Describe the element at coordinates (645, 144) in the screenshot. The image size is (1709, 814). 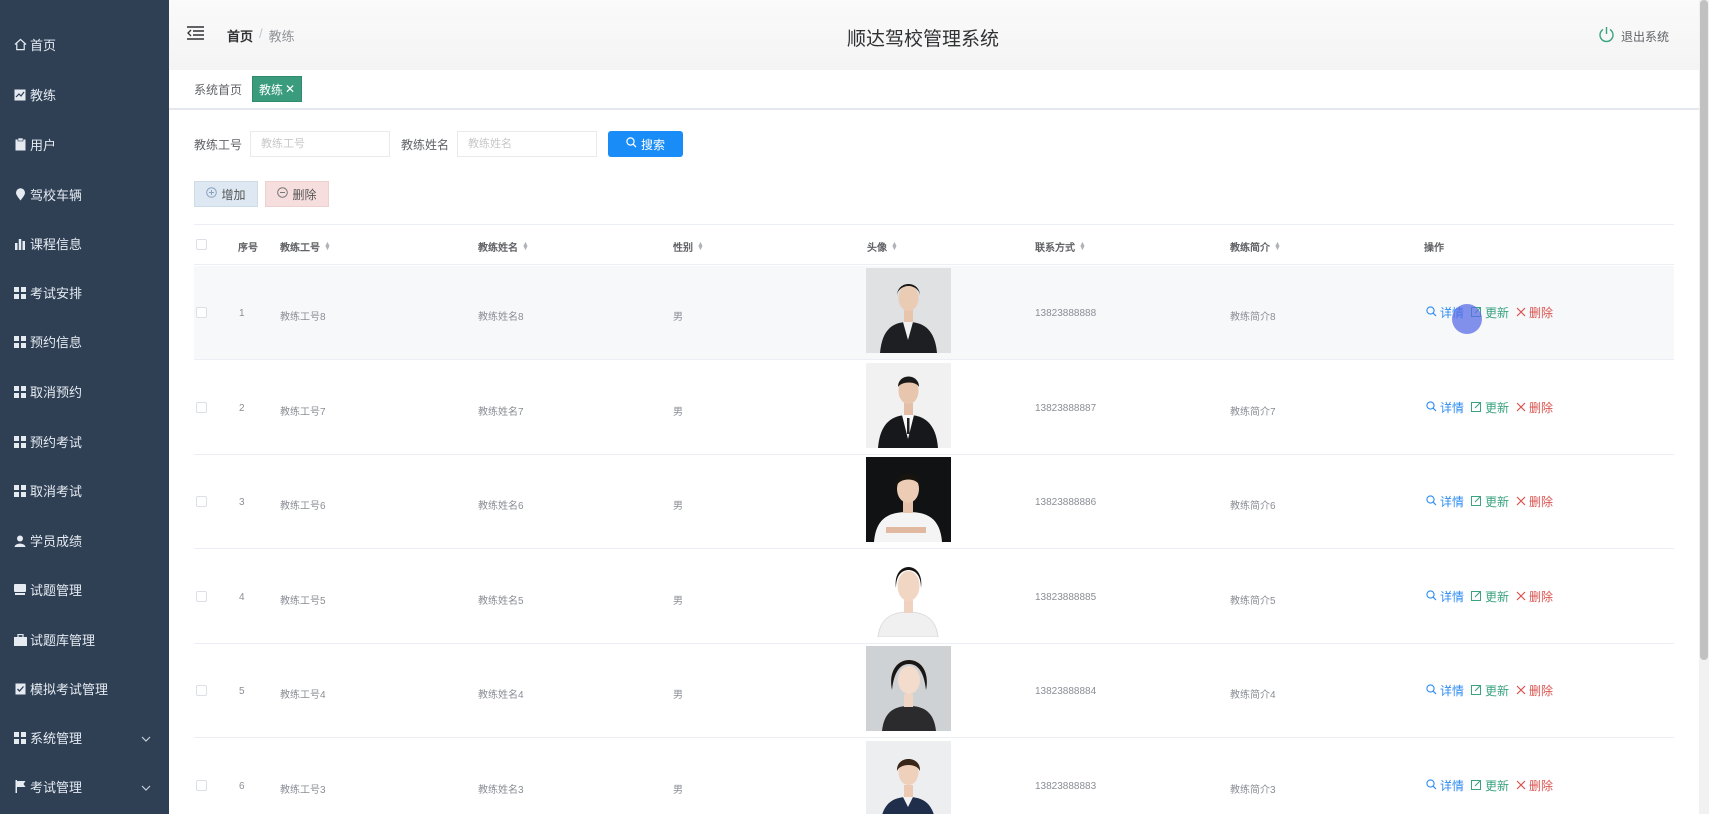
I see `search-button: 搜索` at that location.